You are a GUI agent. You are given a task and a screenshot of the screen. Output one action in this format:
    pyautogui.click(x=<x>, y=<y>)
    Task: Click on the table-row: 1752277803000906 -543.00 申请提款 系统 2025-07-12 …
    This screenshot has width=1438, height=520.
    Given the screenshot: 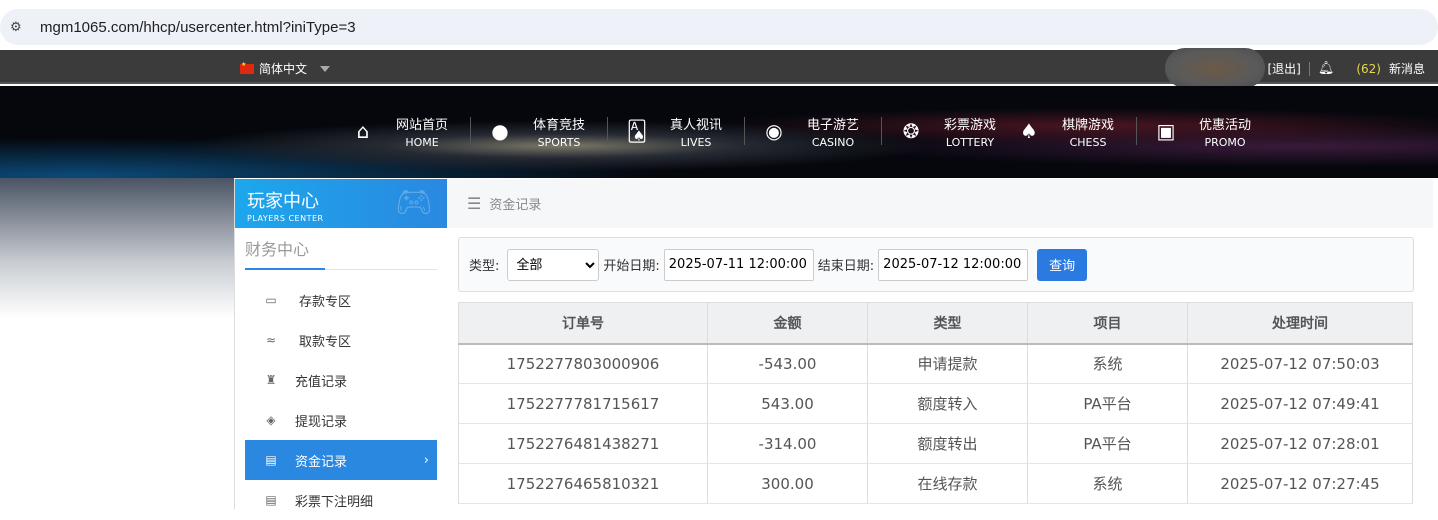 What is the action you would take?
    pyautogui.click(x=935, y=363)
    